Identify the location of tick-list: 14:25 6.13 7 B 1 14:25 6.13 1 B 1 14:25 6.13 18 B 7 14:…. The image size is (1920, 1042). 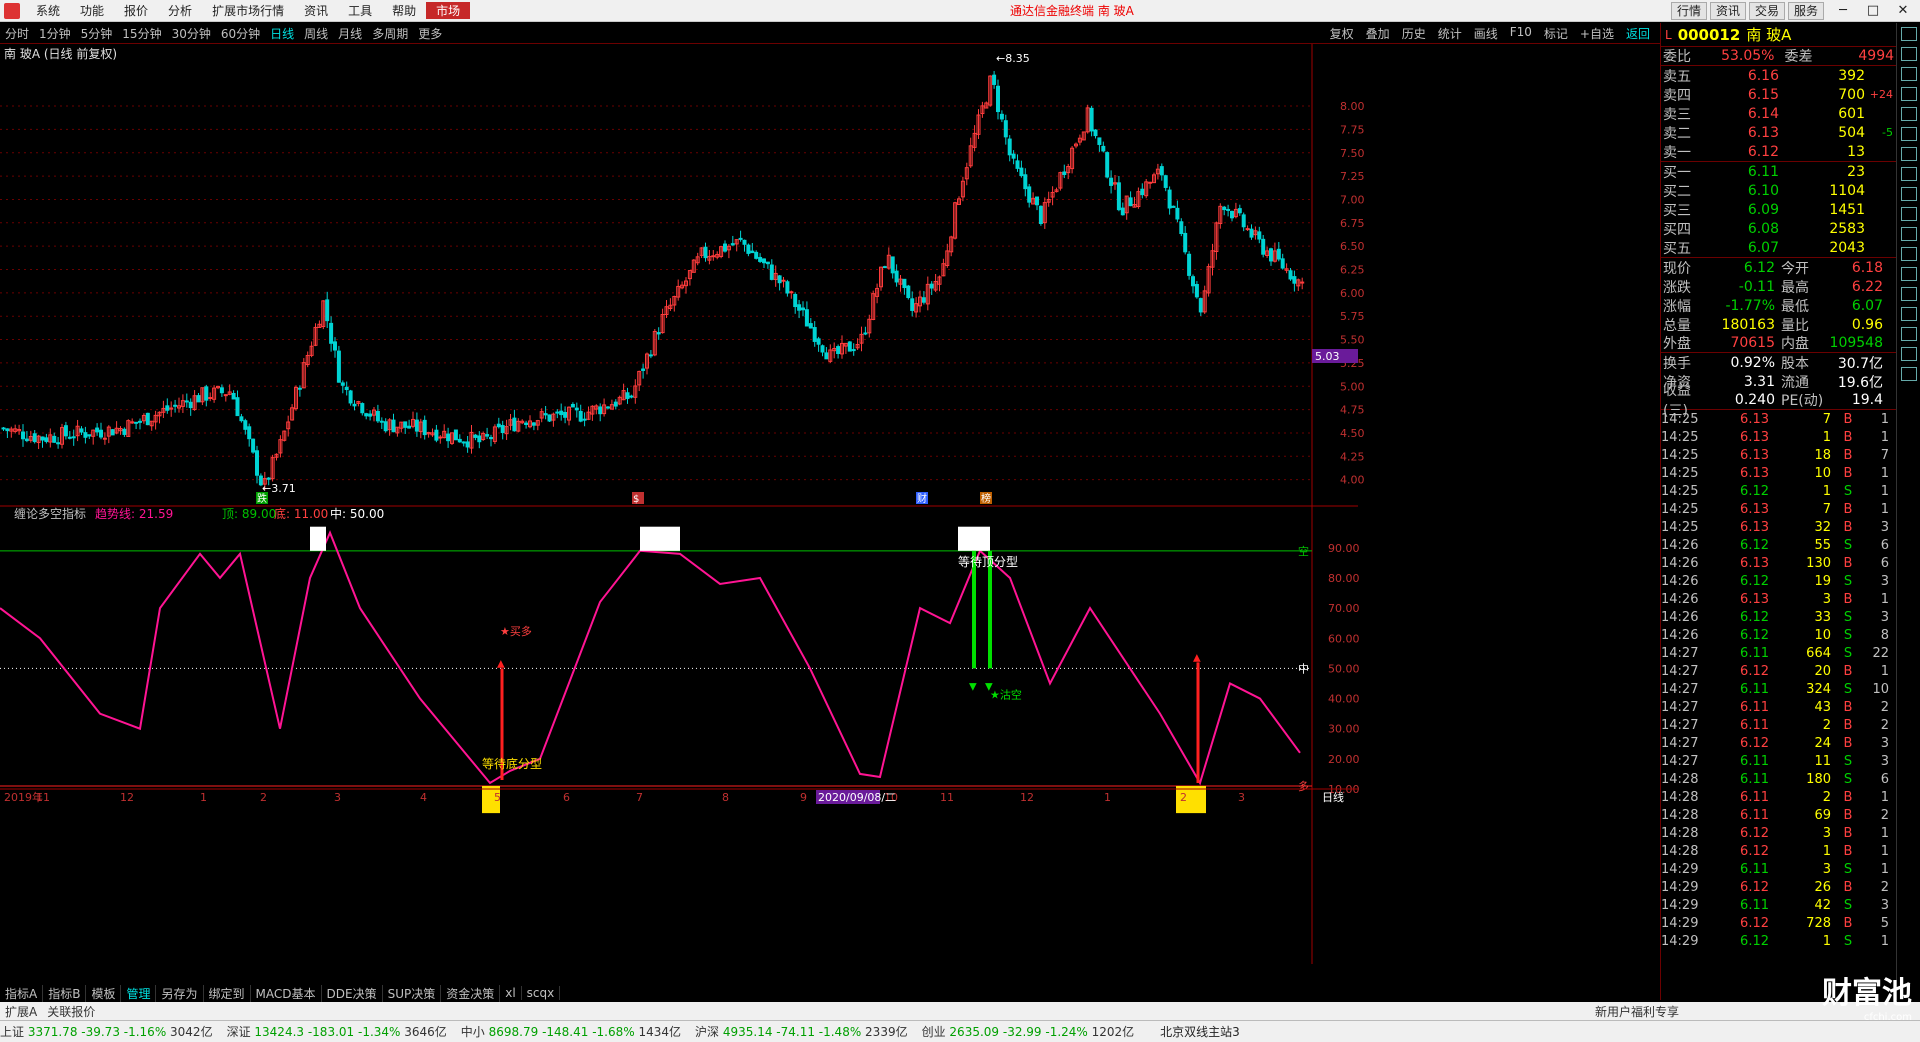
(1778, 680).